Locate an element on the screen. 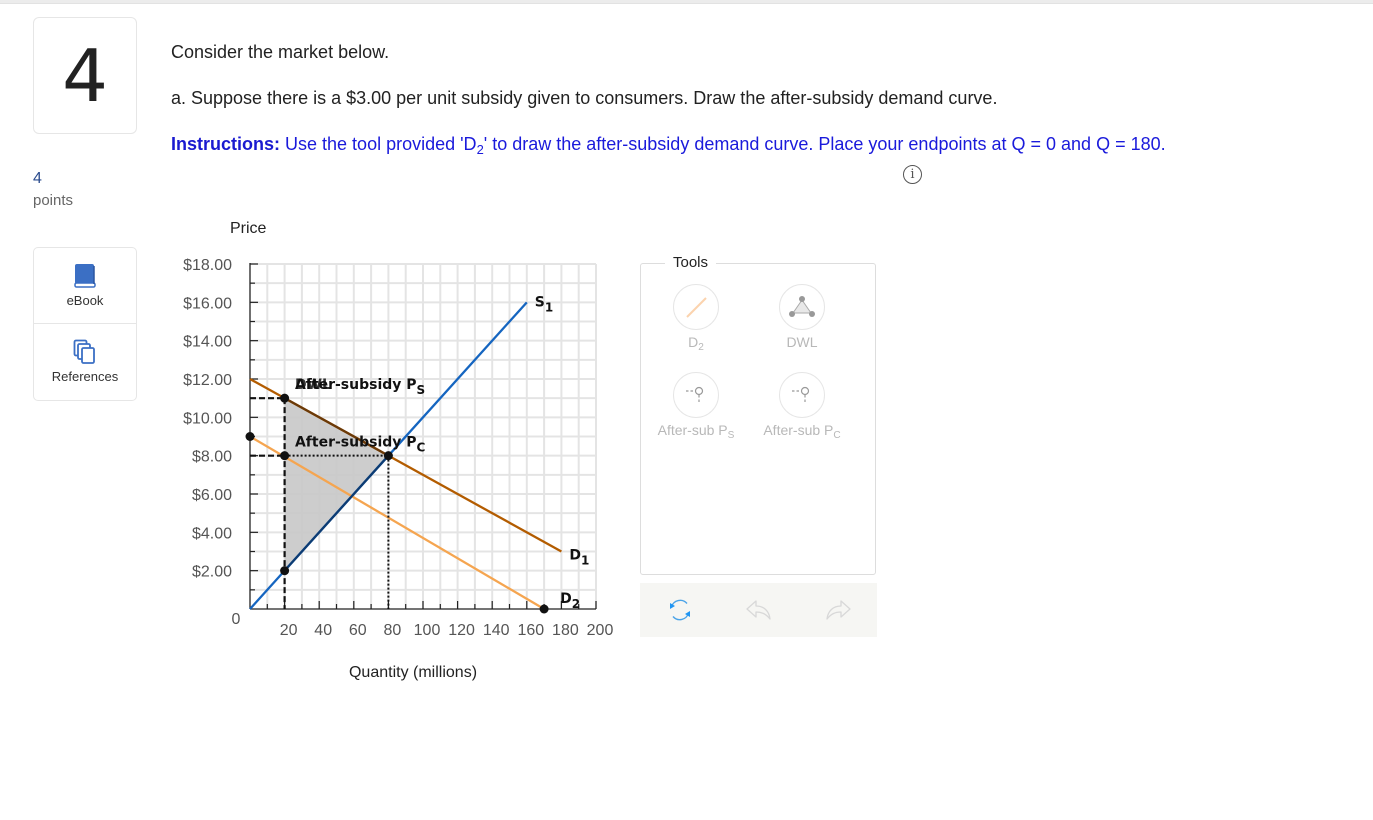  question-number-box: 4 is located at coordinates (85, 75).